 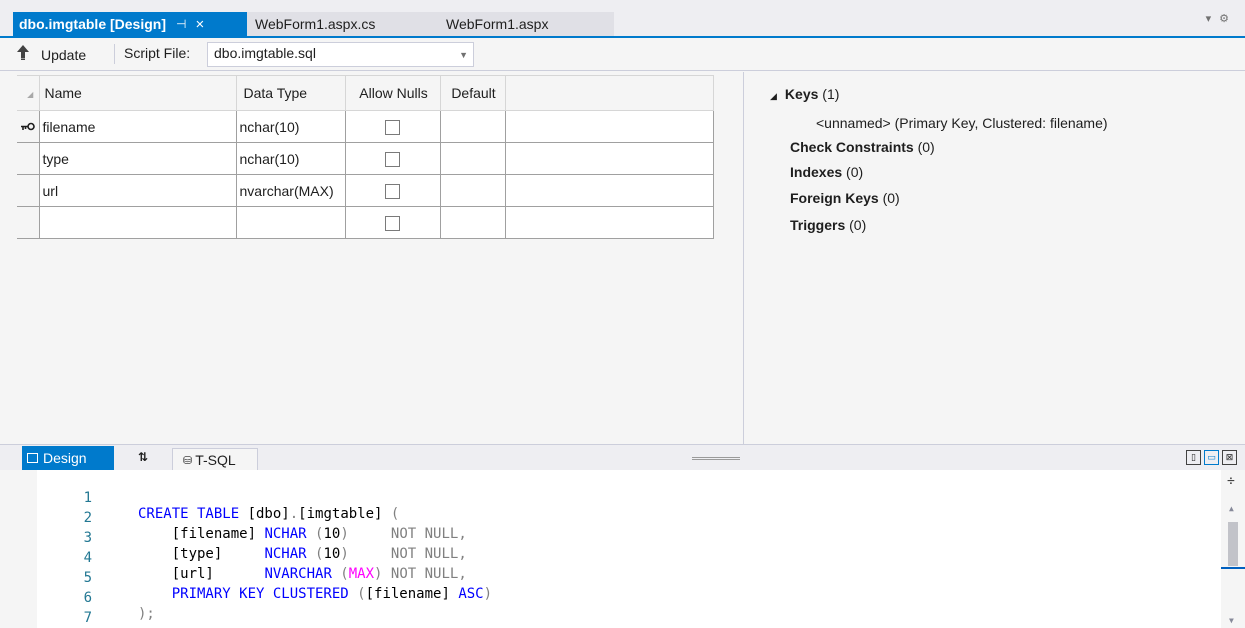 I want to click on tab-imgtable-design: dbo.imgtable [Design] ⊣ ×, so click(x=130, y=24).